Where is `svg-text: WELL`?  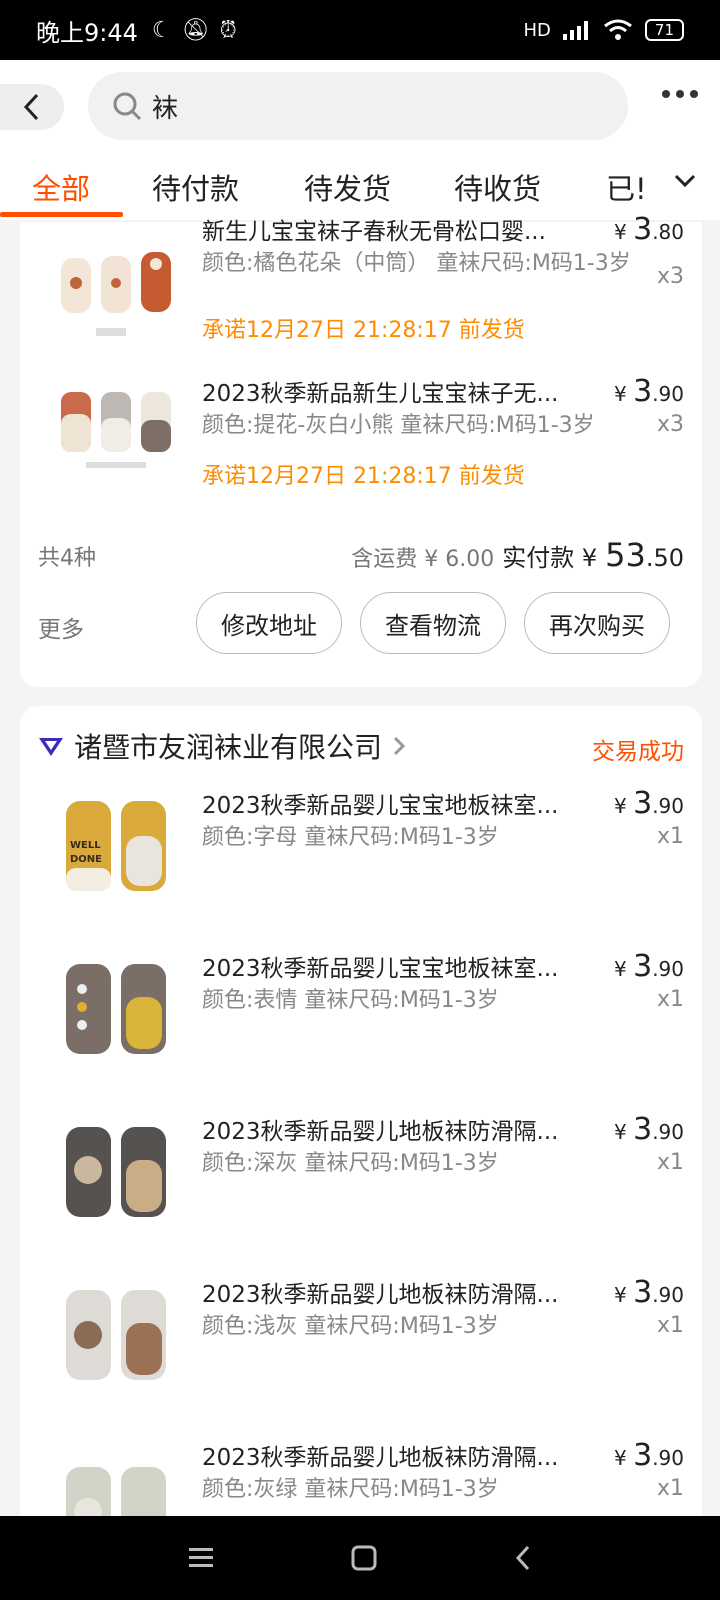 svg-text: WELL is located at coordinates (85, 845).